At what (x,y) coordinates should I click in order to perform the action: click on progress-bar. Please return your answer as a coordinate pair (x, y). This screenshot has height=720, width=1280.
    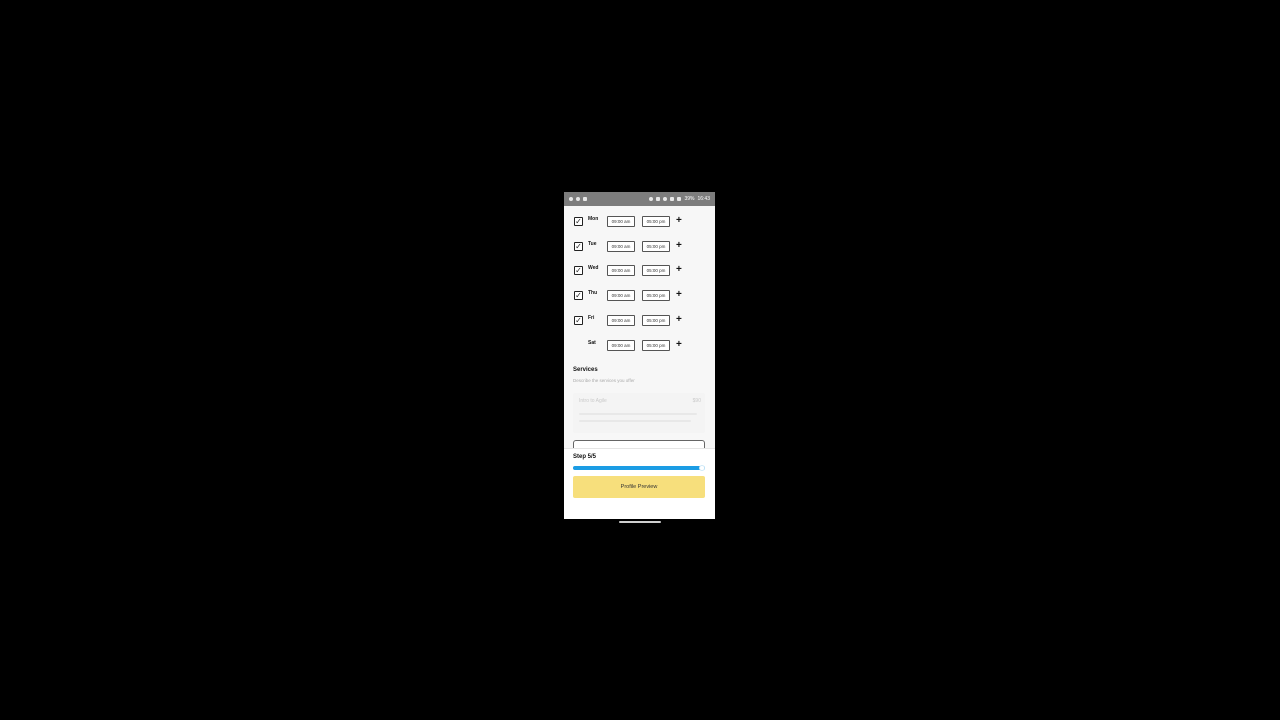
    Looking at the image, I should click on (639, 468).